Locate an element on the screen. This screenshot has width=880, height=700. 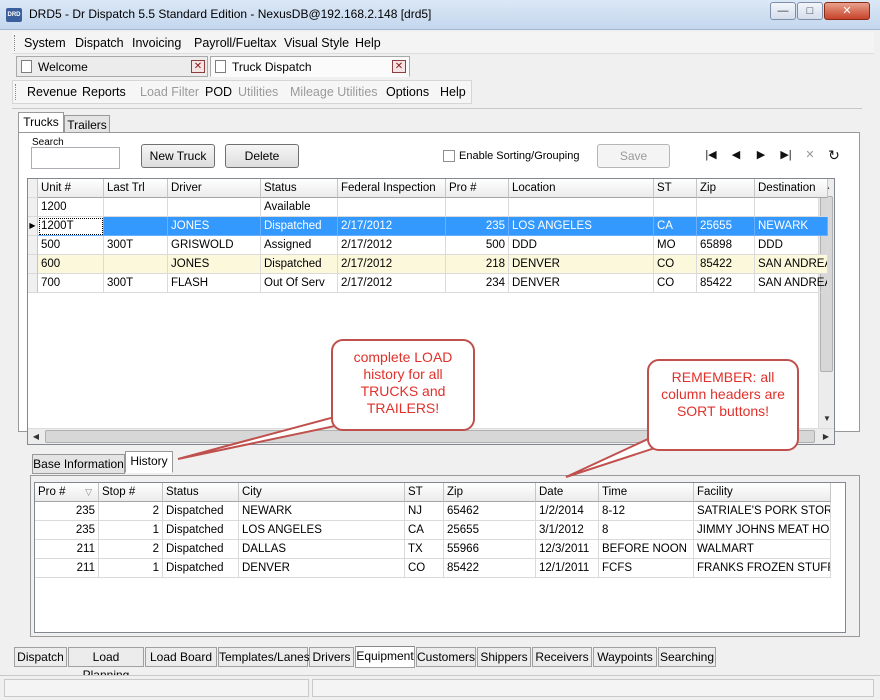
trucks-header-st: ST is located at coordinates (675, 188).